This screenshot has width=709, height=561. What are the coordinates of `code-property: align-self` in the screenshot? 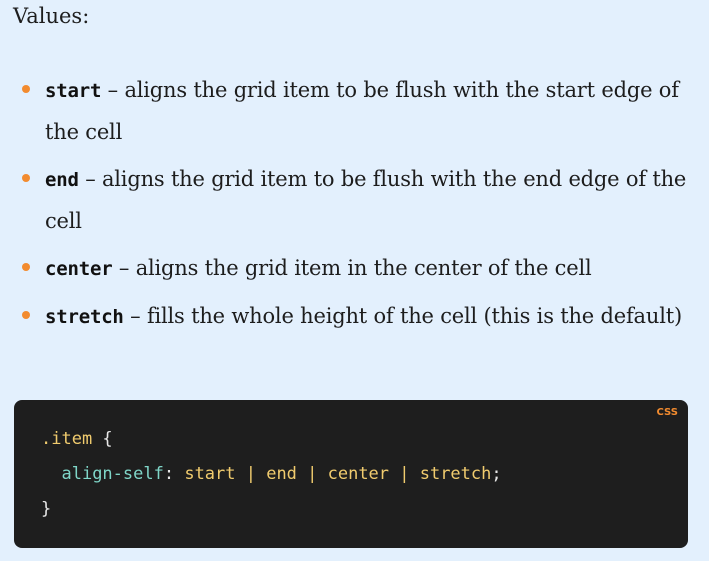 It's located at (112, 474).